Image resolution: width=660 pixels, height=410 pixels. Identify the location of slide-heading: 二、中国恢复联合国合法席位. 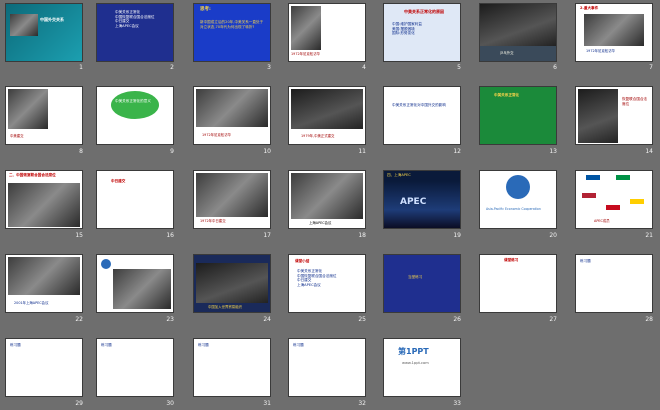
(32, 175).